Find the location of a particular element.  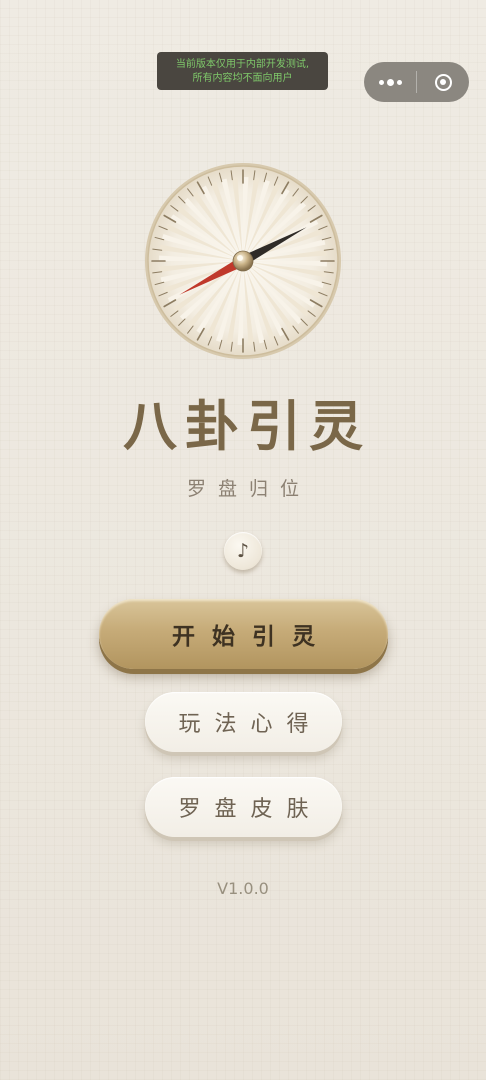

rules-button: 玩法心得 is located at coordinates (243, 722).